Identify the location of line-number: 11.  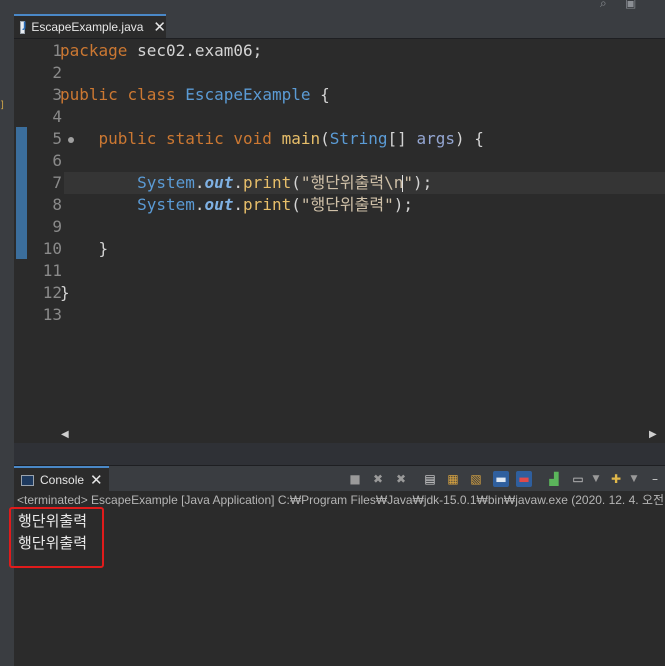
(52, 270).